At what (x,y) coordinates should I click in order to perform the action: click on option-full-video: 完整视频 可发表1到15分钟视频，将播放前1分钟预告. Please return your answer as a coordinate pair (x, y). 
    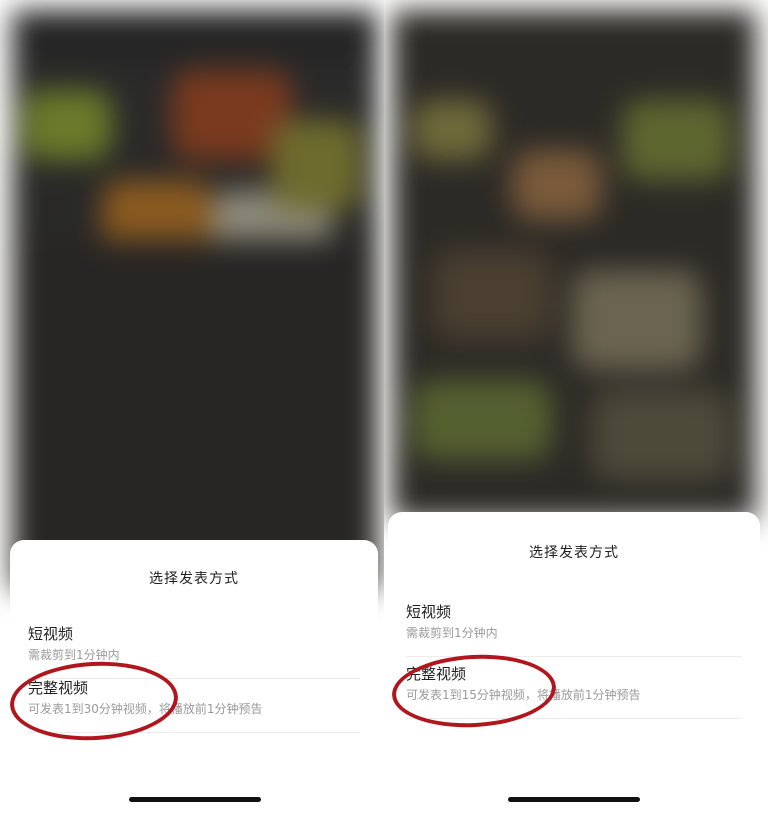
    Looking at the image, I should click on (574, 691).